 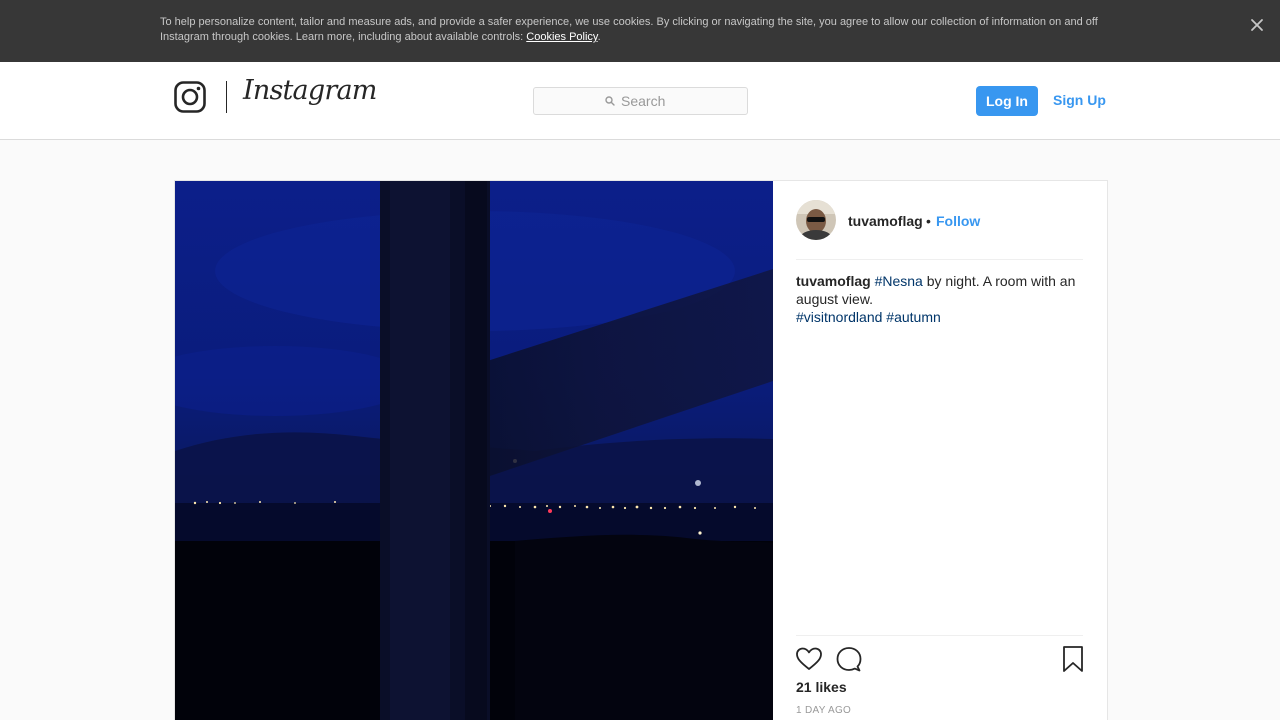 I want to click on author-avatar, so click(x=816, y=220).